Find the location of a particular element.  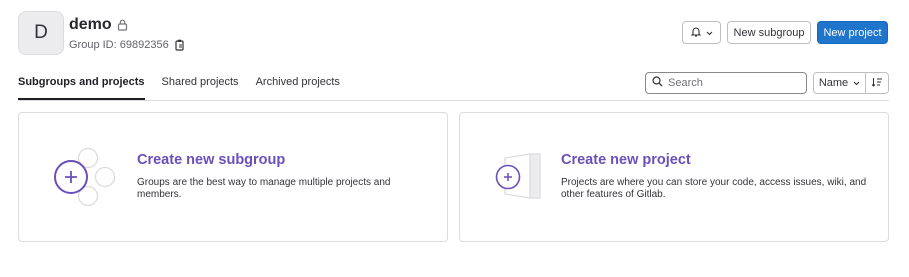

copy-icon is located at coordinates (180, 45).